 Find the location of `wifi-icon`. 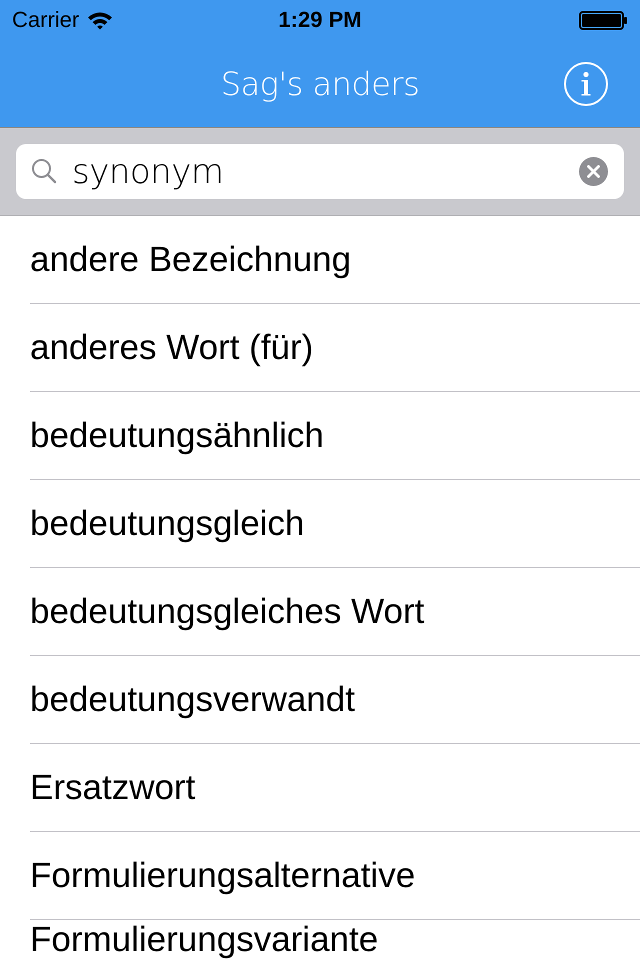

wifi-icon is located at coordinates (100, 20).